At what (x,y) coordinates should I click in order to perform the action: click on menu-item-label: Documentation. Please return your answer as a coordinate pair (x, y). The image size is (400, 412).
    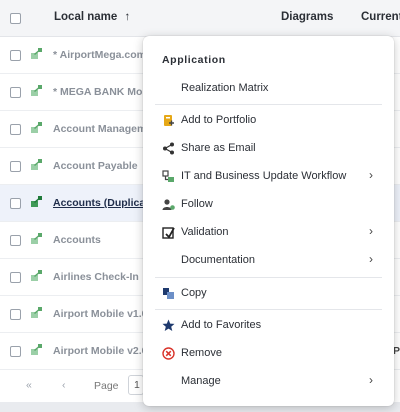
    Looking at the image, I should click on (218, 260).